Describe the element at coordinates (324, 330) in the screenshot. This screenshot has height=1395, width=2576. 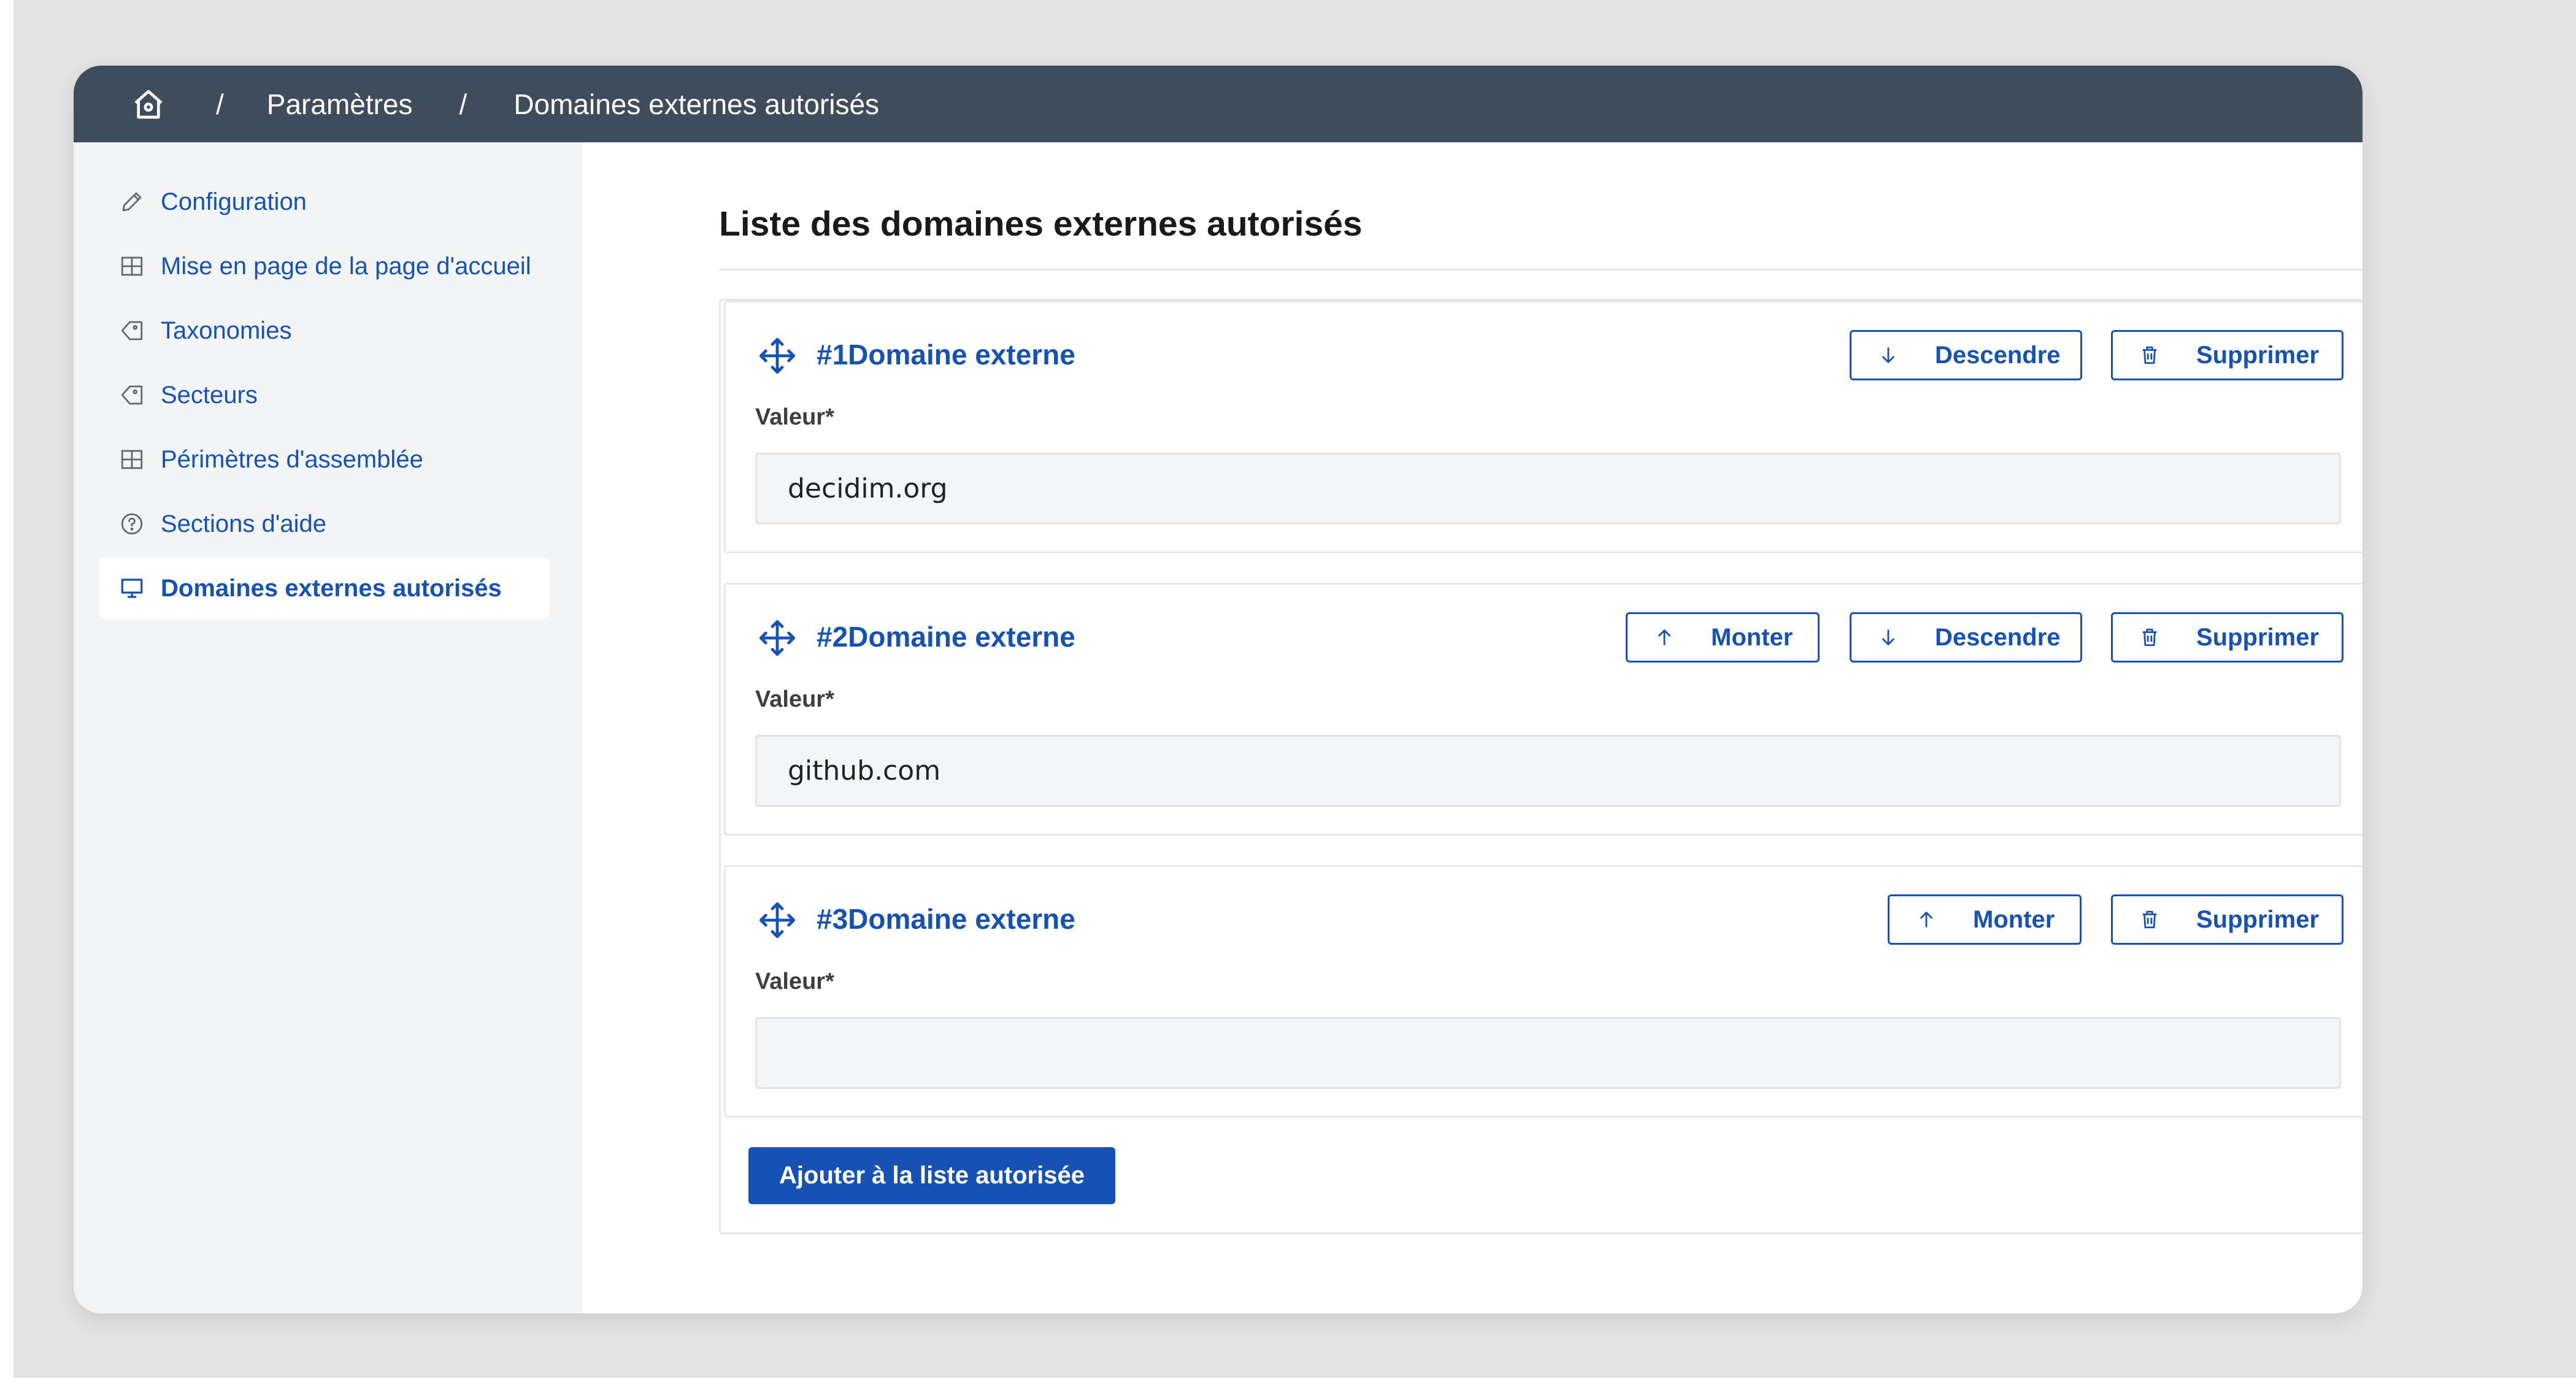
I see `sidebar-item-taxonomies: Taxonomies` at that location.